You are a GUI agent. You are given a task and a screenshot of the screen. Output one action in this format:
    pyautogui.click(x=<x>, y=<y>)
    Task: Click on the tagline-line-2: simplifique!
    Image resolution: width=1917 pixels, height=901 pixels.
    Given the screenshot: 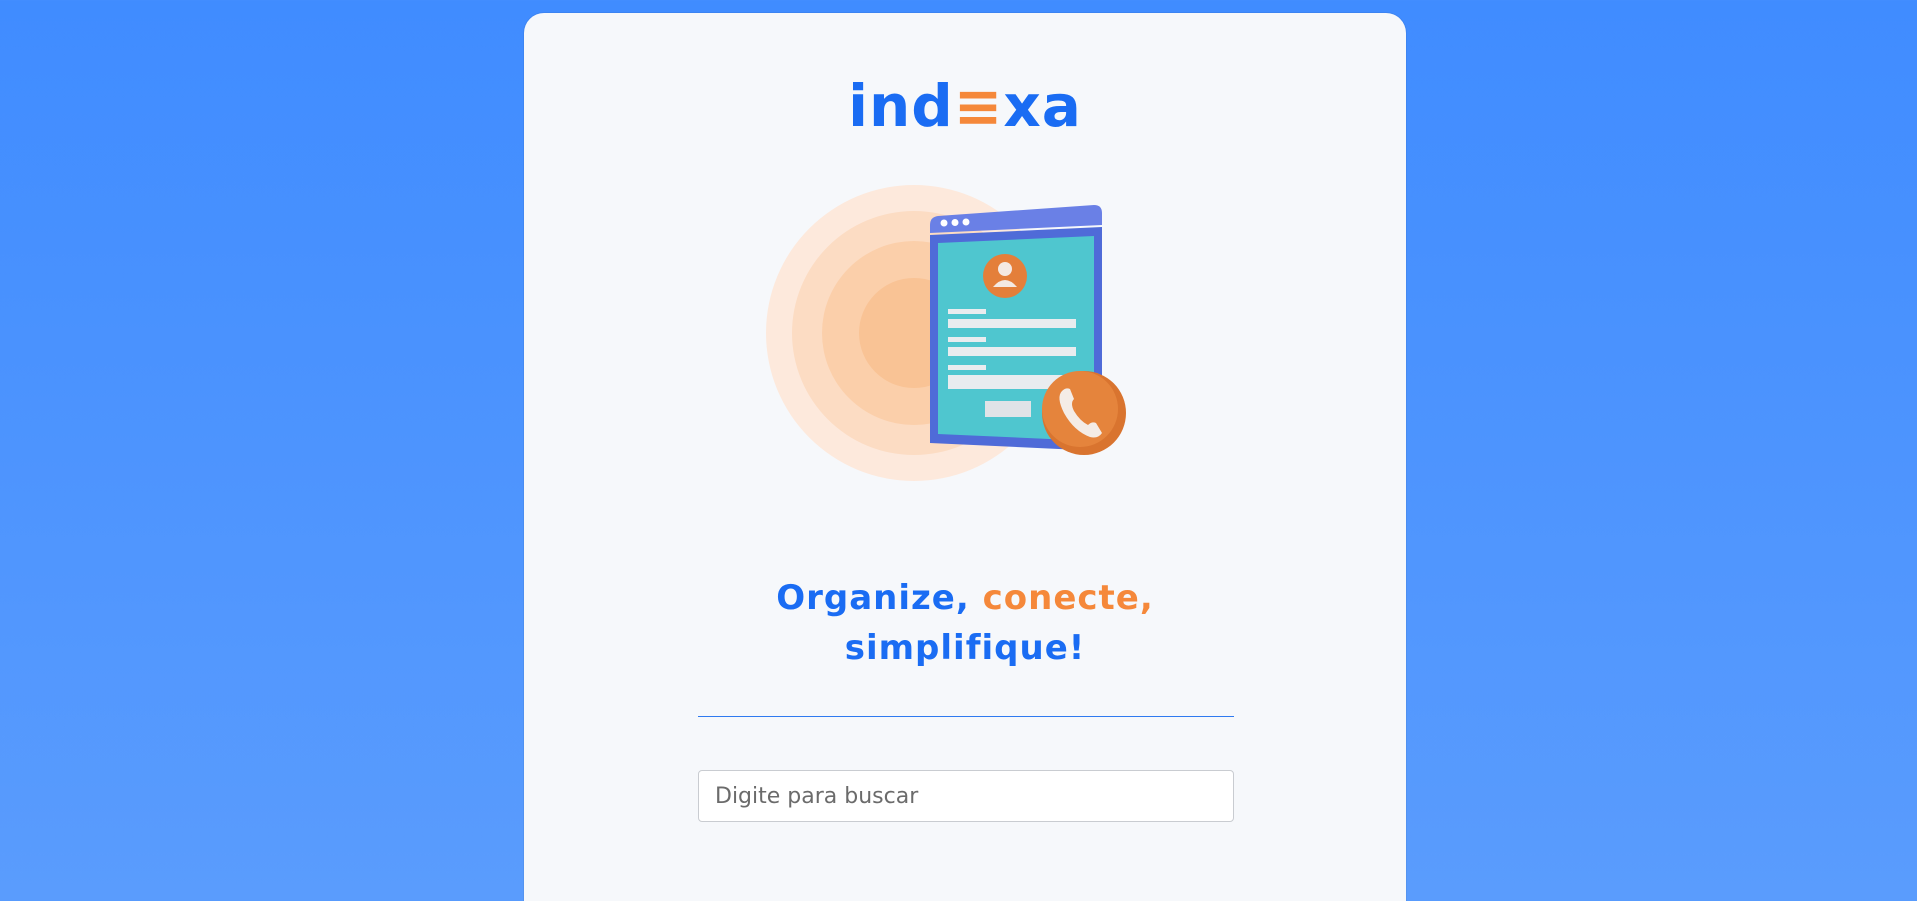 What is the action you would take?
    pyautogui.click(x=965, y=648)
    